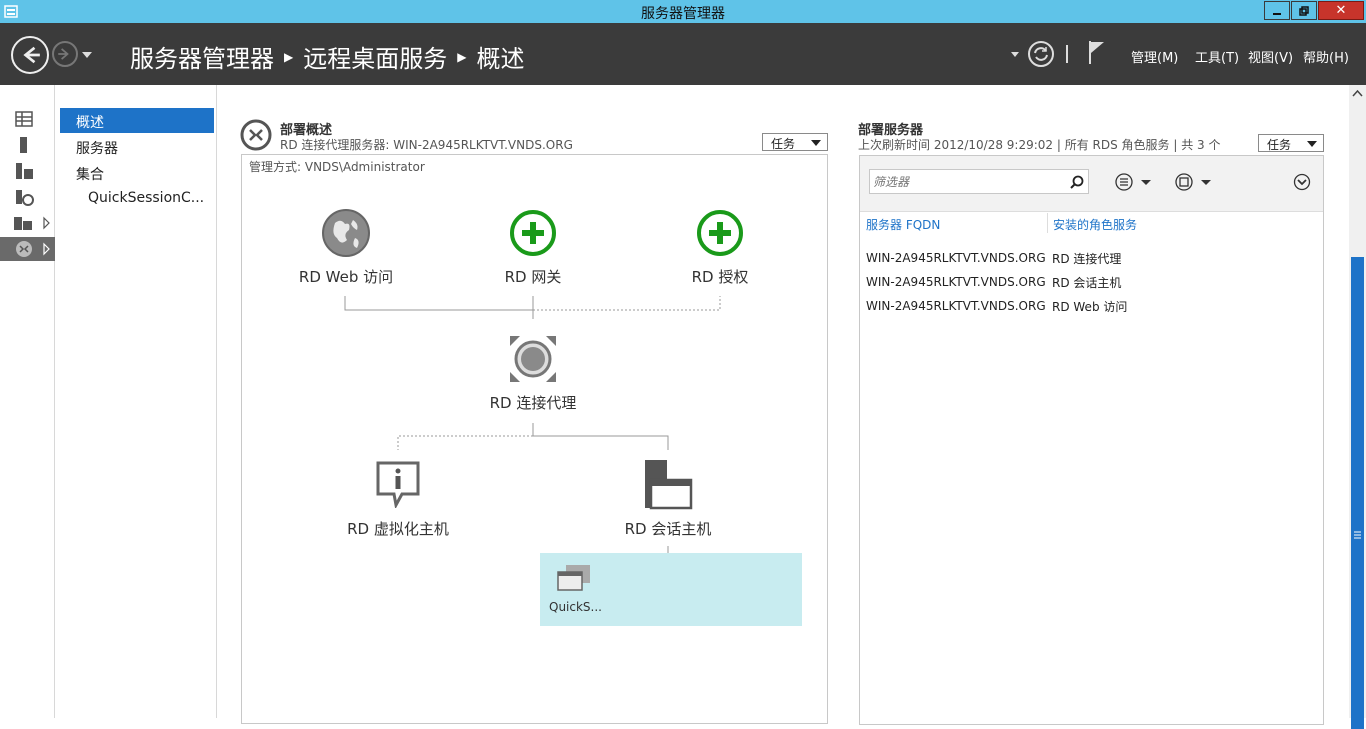 The width and height of the screenshot is (1366, 729). What do you see at coordinates (1291, 143) in the screenshot?
I see `servers-tasks-button: 任务` at bounding box center [1291, 143].